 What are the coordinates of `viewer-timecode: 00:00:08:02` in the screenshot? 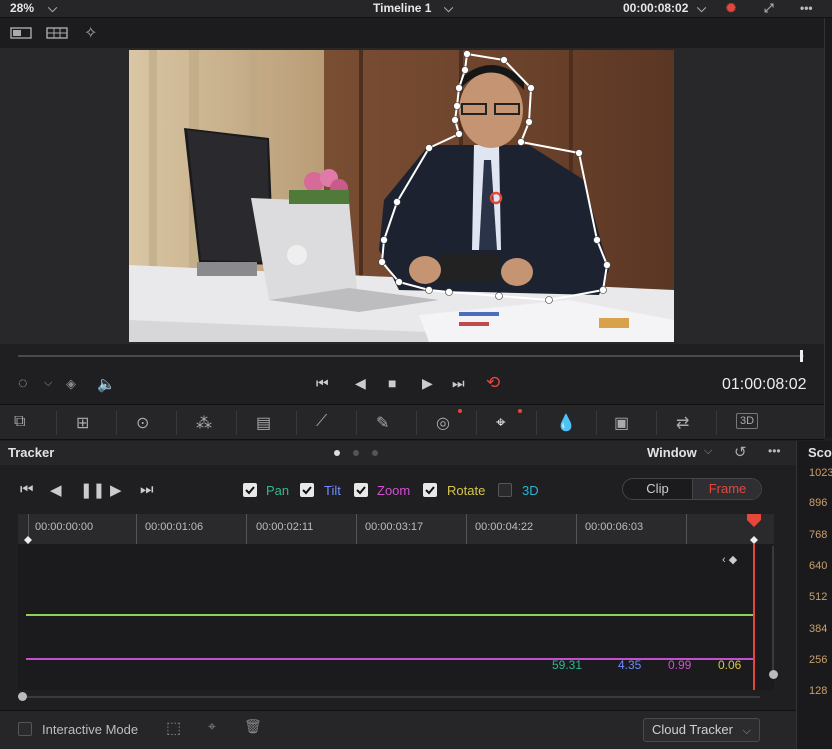 It's located at (656, 8).